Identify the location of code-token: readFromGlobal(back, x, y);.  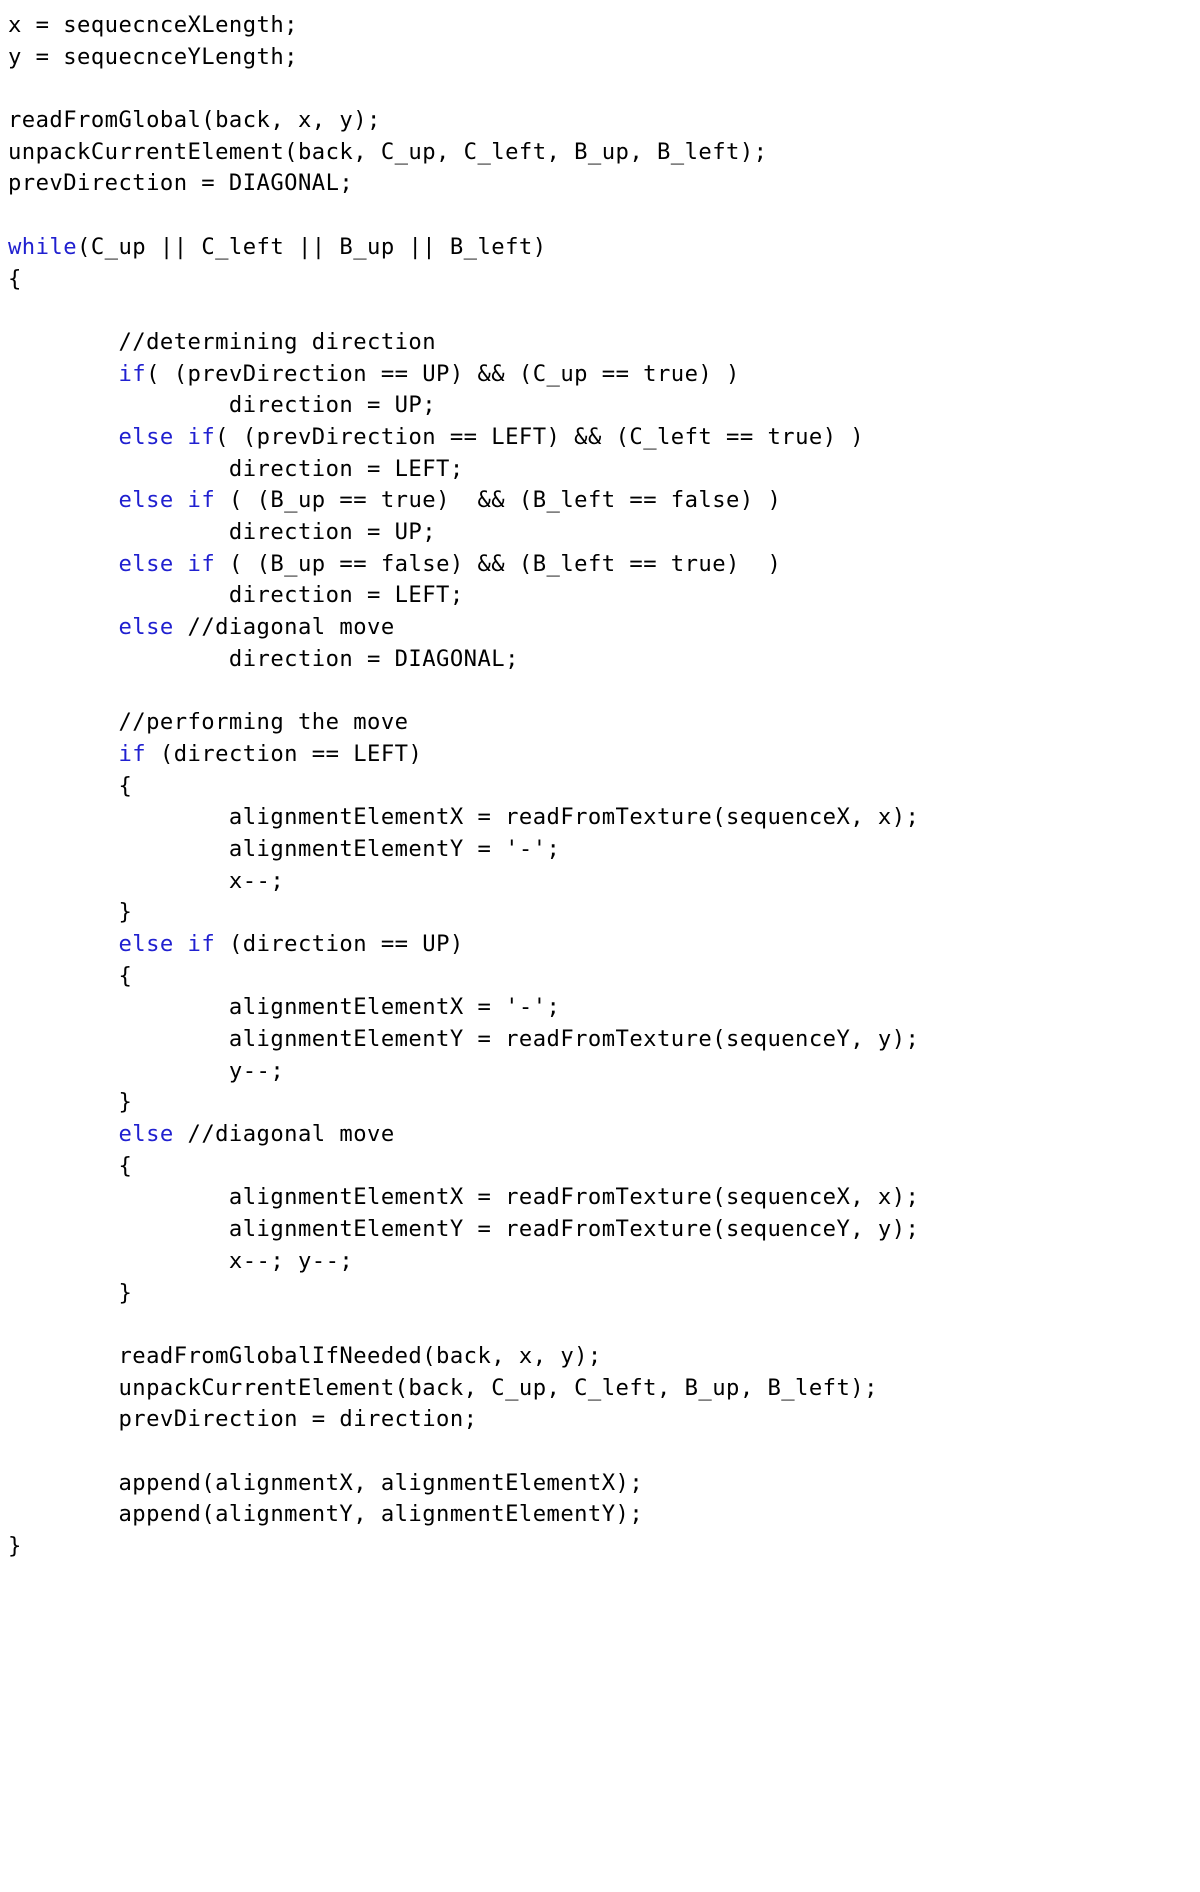
(194, 120).